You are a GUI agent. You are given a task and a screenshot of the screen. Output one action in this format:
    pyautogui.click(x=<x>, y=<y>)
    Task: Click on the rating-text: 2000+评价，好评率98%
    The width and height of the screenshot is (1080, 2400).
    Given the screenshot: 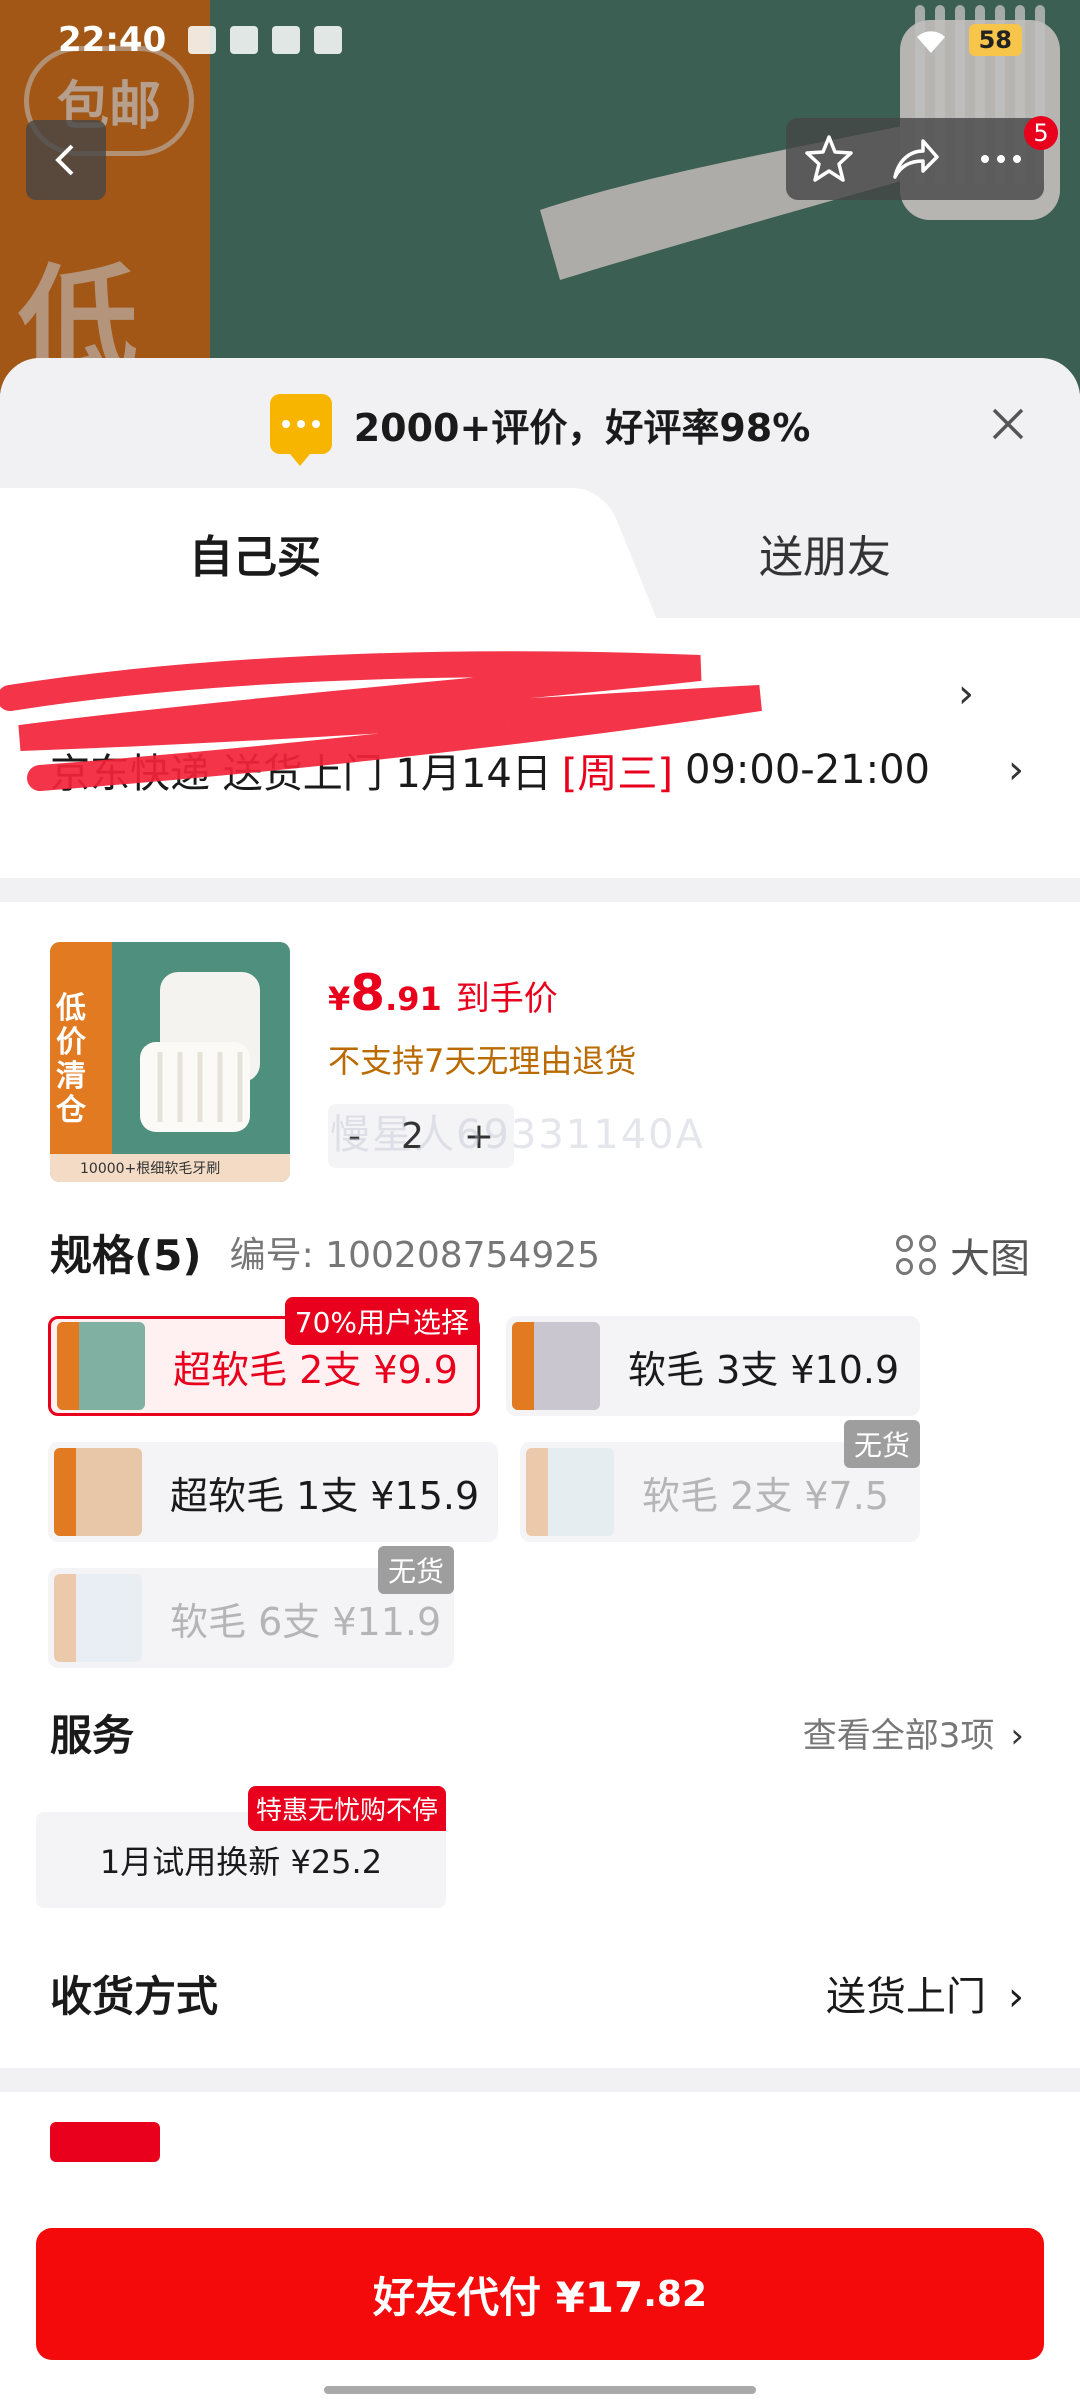 What is the action you would take?
    pyautogui.click(x=582, y=427)
    